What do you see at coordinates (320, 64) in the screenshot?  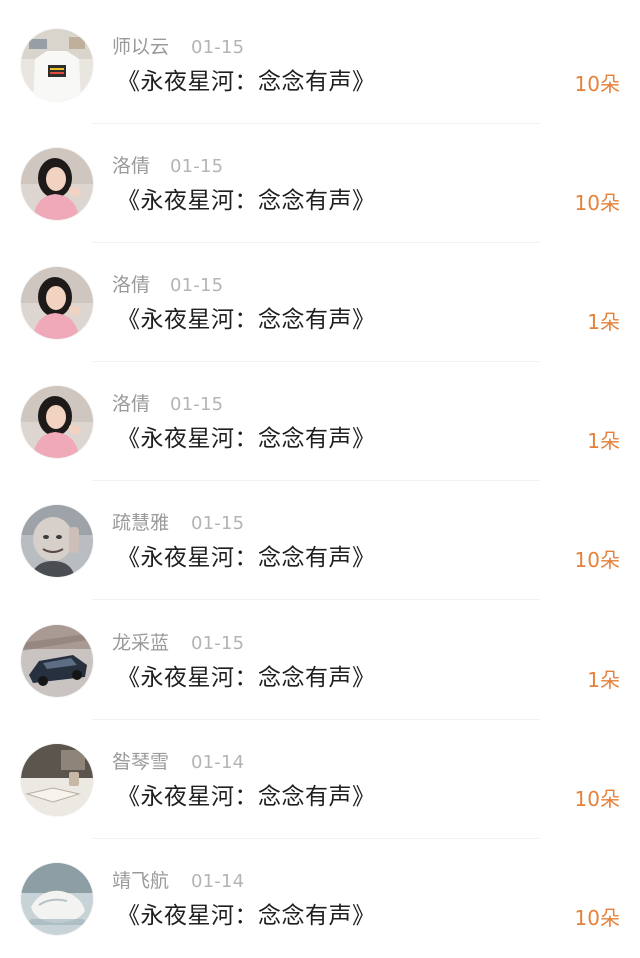 I see `list-item: 师以云 01-15 《永夜星河：念念有声》 10朵` at bounding box center [320, 64].